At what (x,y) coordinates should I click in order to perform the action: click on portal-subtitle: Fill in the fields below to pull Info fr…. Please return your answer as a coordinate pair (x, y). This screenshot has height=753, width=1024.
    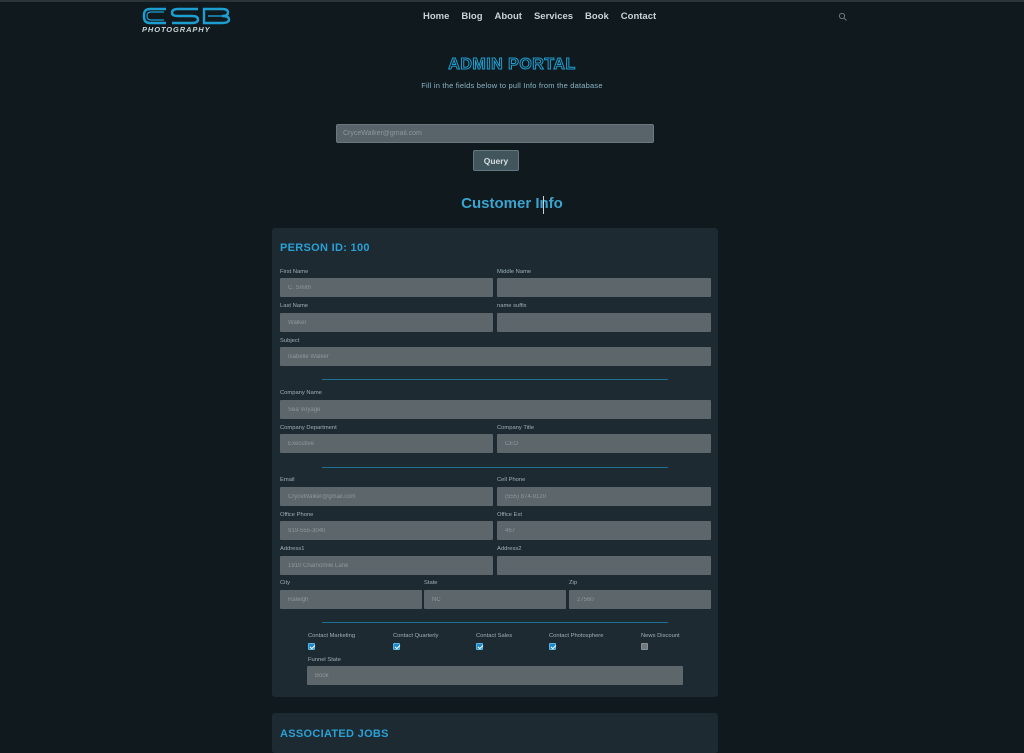
    Looking at the image, I should click on (512, 85).